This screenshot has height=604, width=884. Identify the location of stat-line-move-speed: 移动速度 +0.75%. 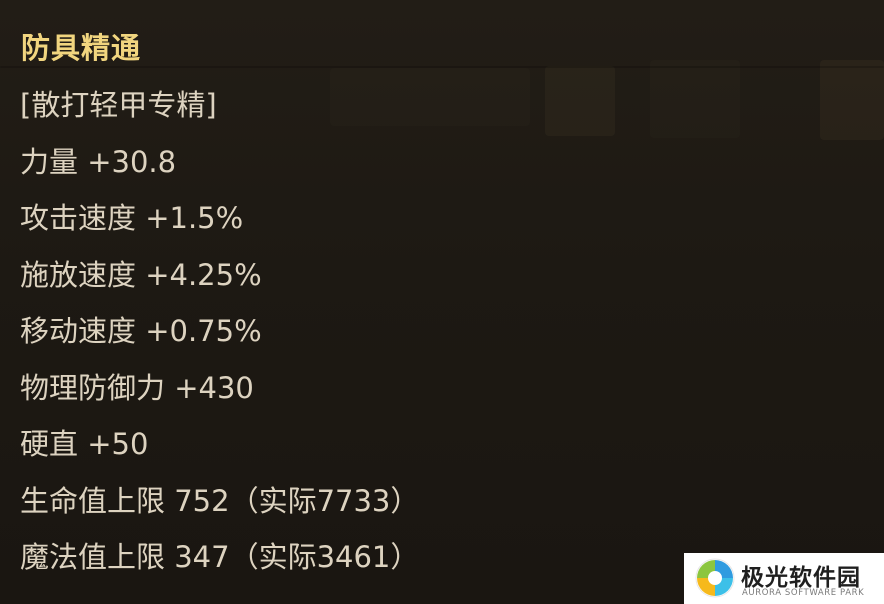
(141, 331).